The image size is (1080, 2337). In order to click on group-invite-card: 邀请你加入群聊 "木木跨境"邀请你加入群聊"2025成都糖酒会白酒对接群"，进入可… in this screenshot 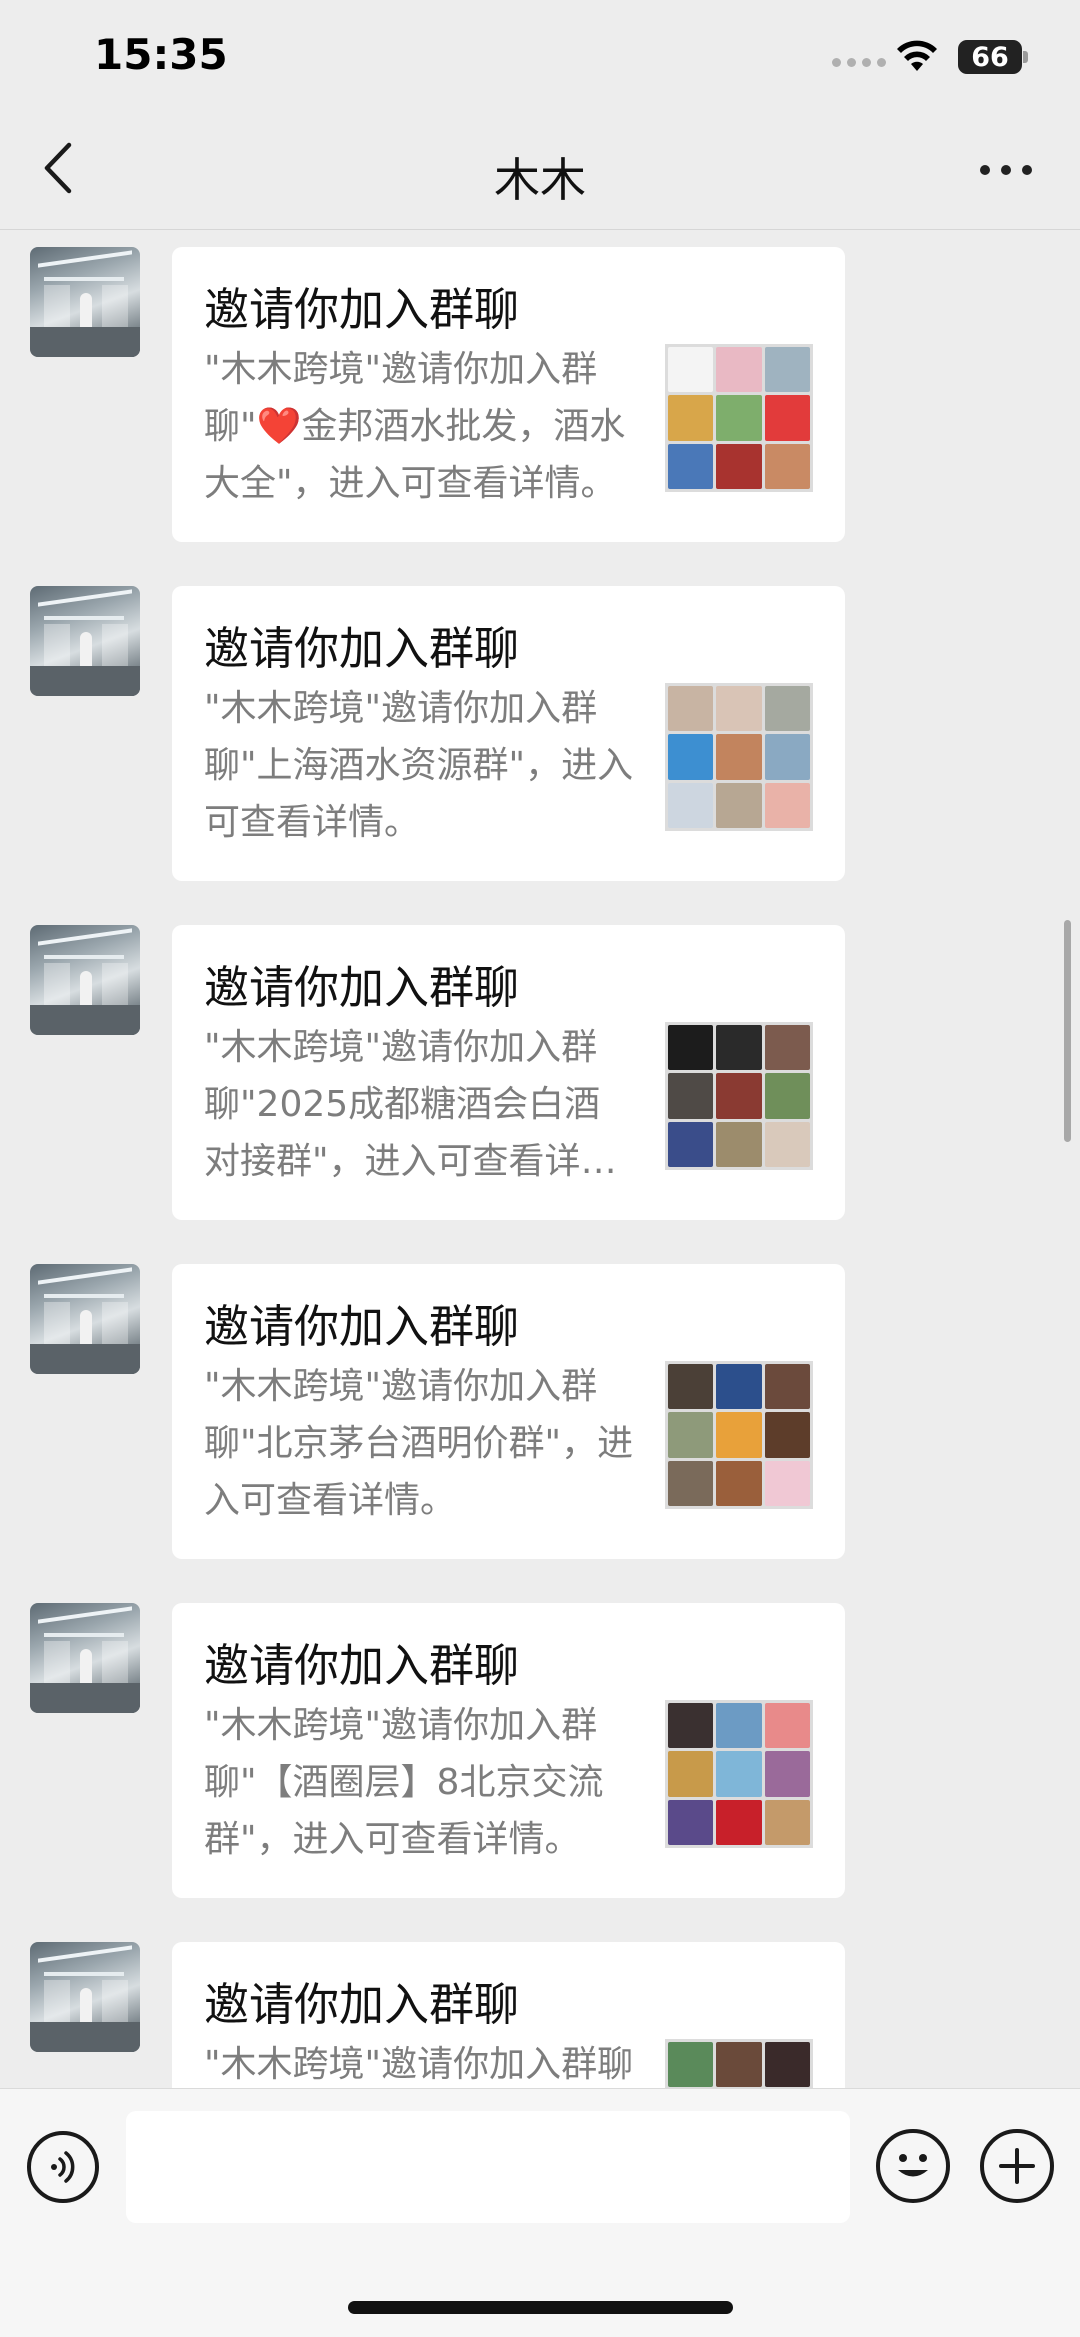, I will do `click(508, 1072)`.